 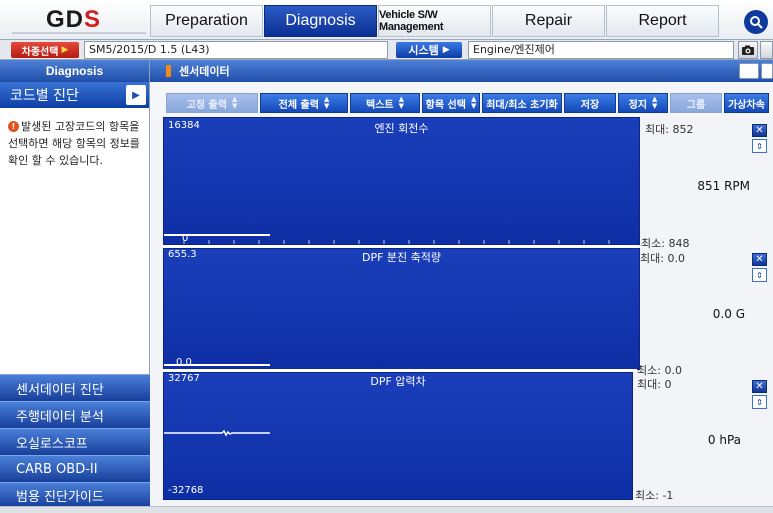 I want to click on full-output-button: 전체 출력 ▲ ▼, so click(x=304, y=103).